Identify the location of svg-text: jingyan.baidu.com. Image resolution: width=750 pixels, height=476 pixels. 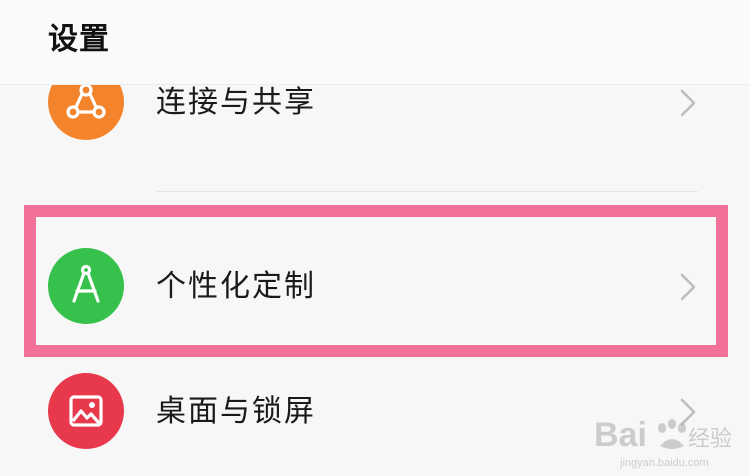
(664, 463).